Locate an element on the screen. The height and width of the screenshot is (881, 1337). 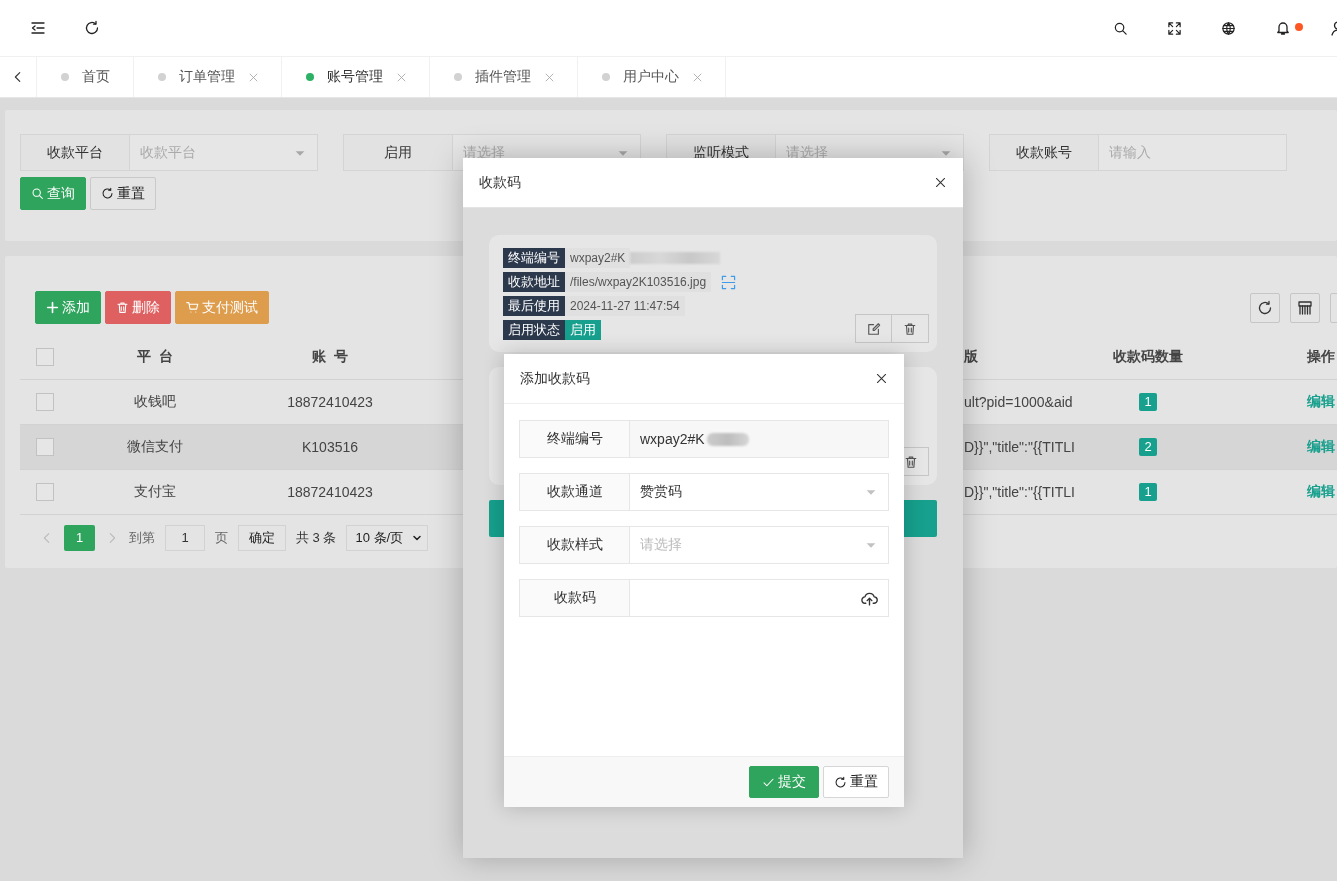
tab-label: 用户中心 is located at coordinates (651, 77).